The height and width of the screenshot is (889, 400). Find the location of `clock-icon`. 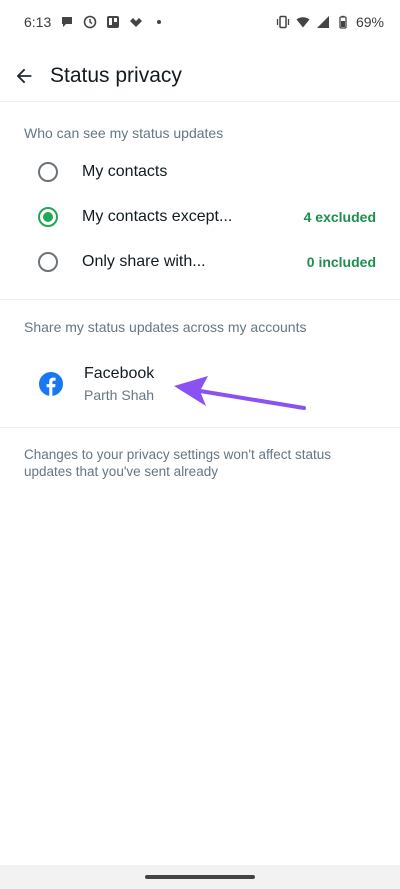

clock-icon is located at coordinates (90, 22).